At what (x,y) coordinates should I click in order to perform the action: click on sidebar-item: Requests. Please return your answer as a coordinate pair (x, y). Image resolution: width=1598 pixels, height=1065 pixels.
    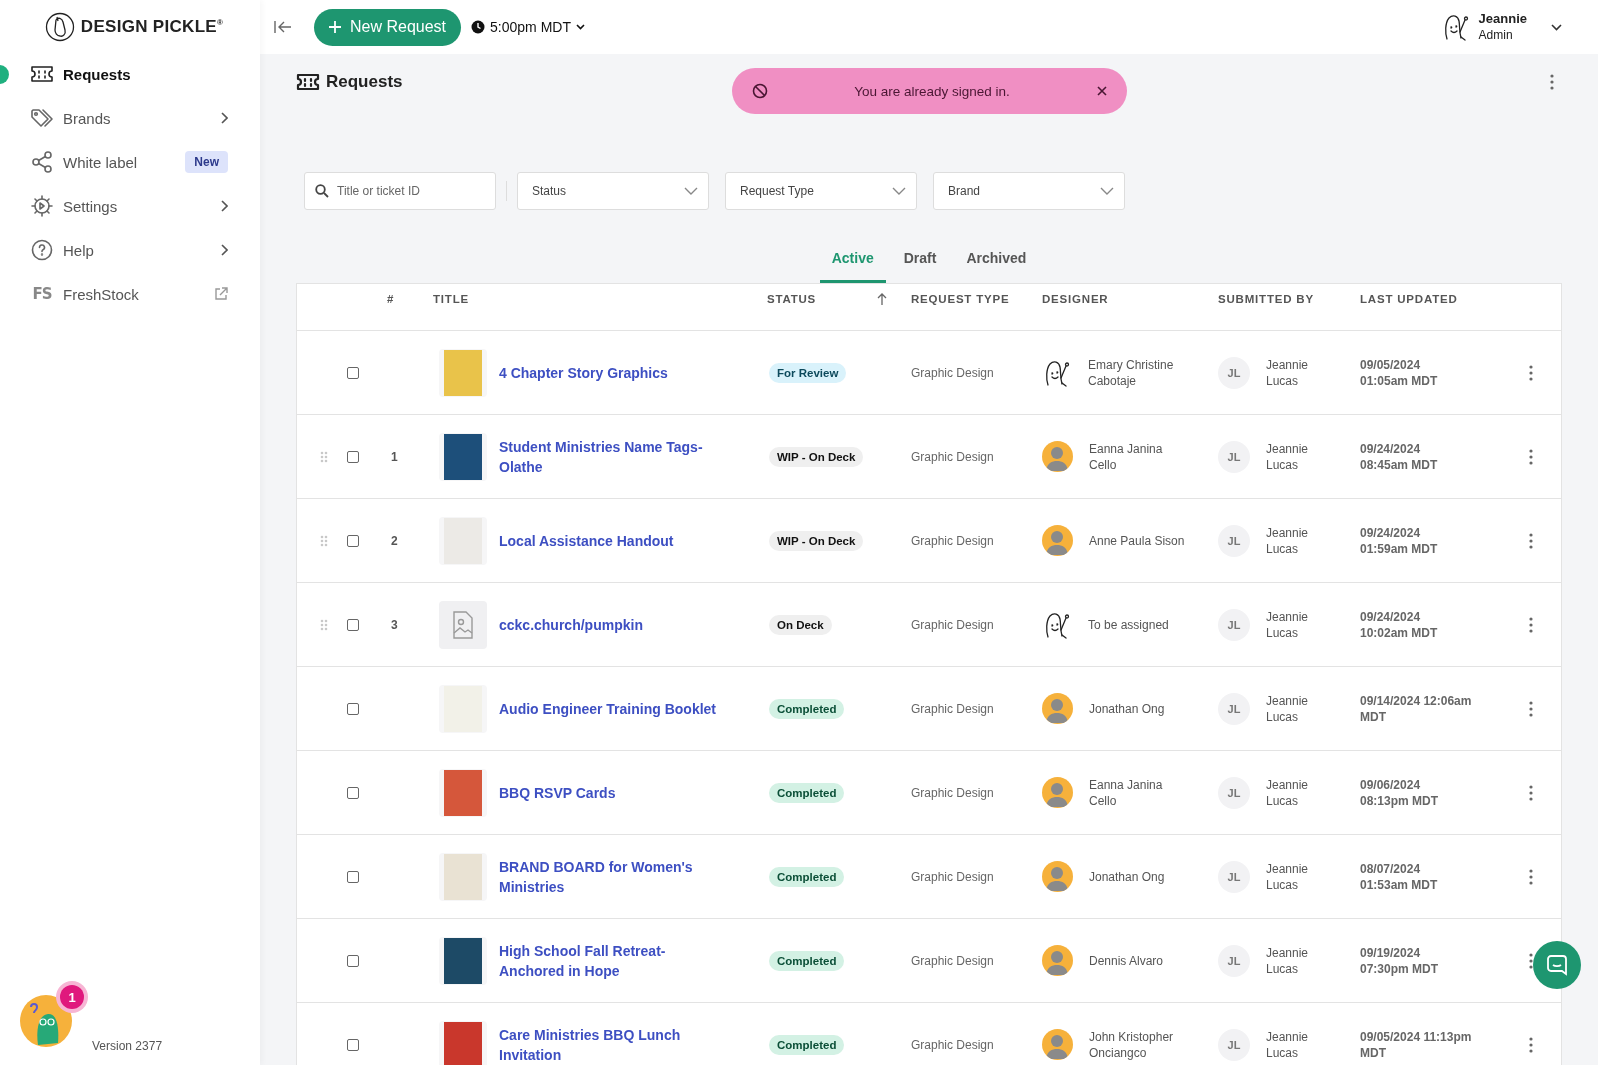
    Looking at the image, I should click on (130, 74).